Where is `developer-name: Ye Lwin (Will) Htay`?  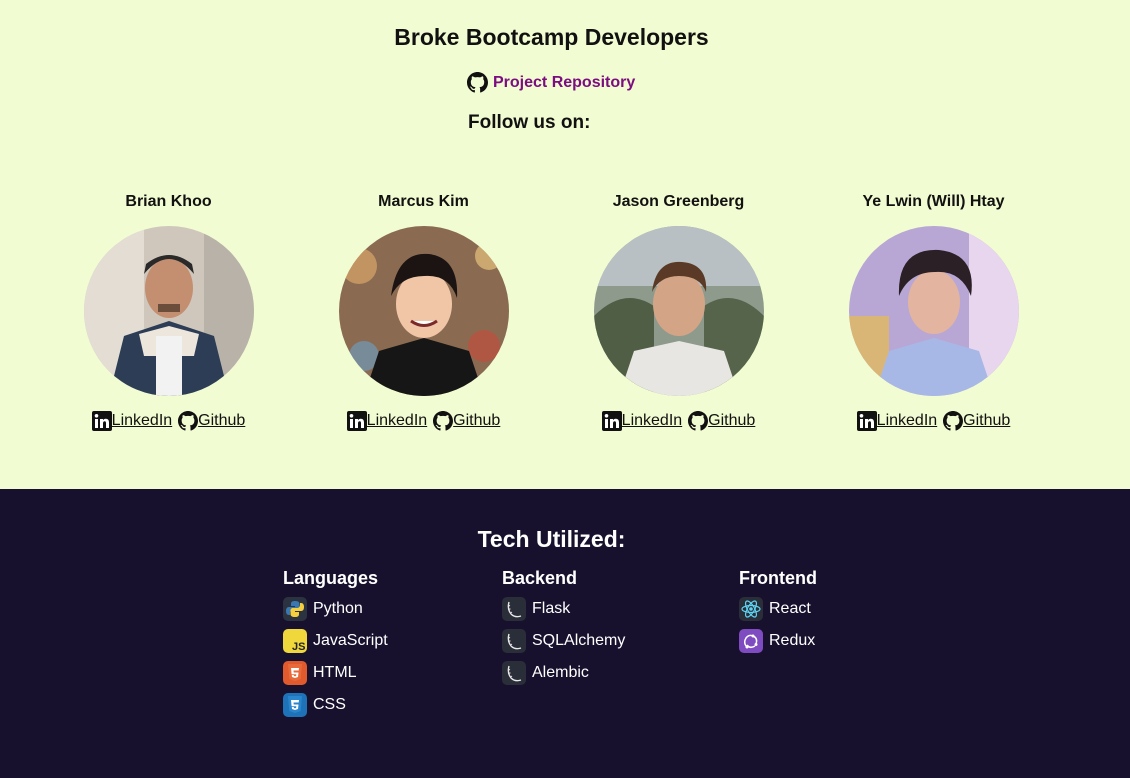 developer-name: Ye Lwin (Will) Htay is located at coordinates (933, 201).